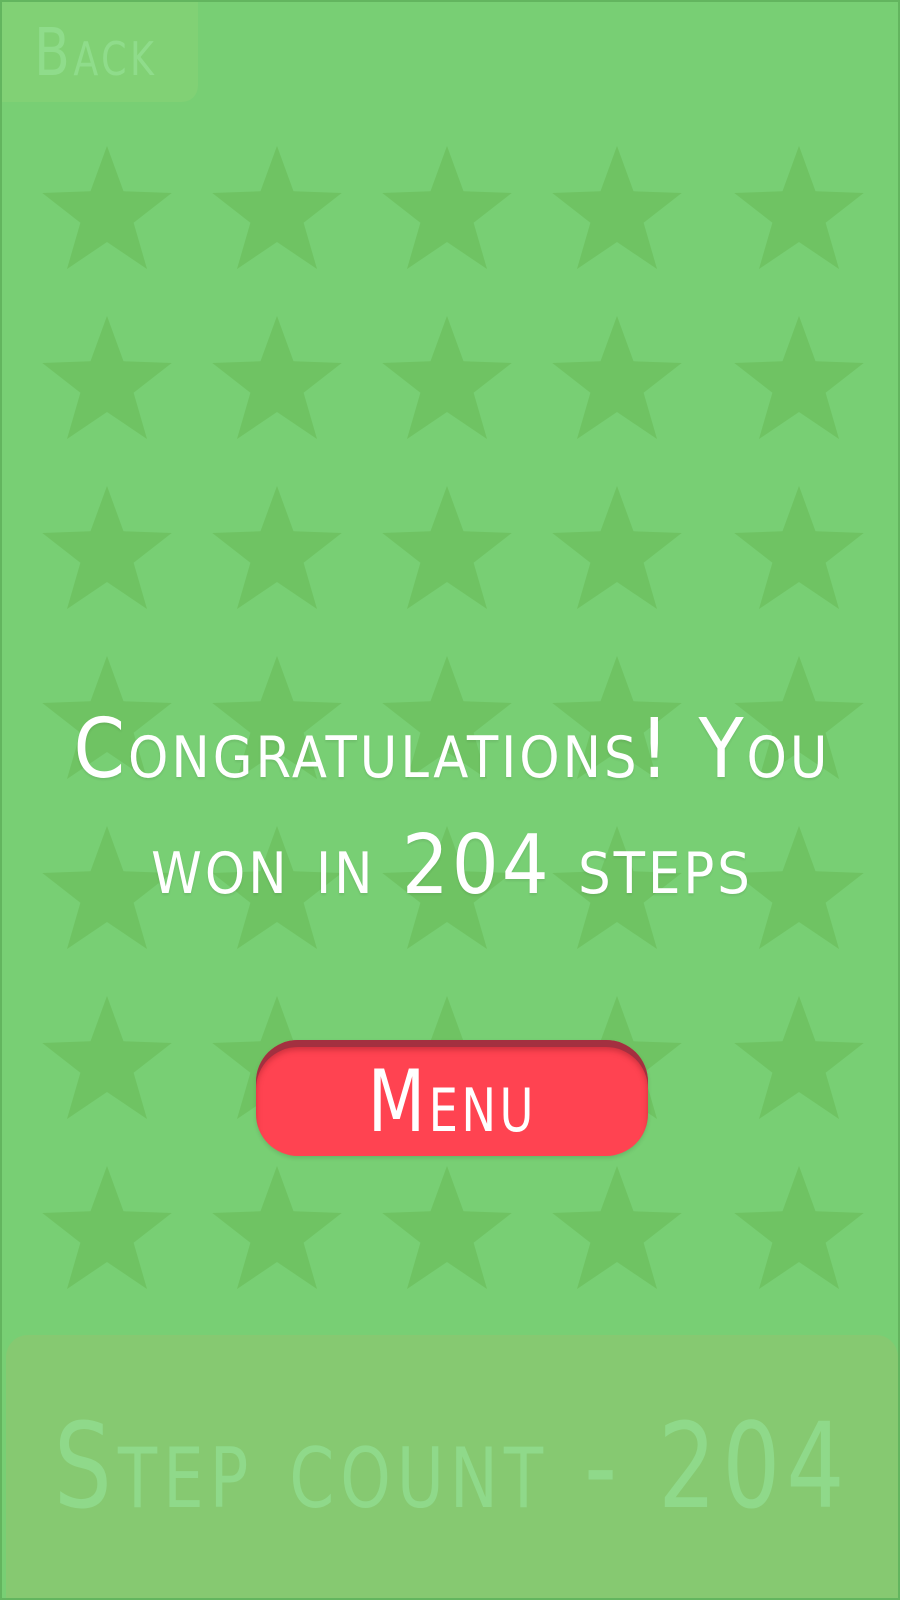  I want to click on menu-button-label: Menu, so click(452, 1102).